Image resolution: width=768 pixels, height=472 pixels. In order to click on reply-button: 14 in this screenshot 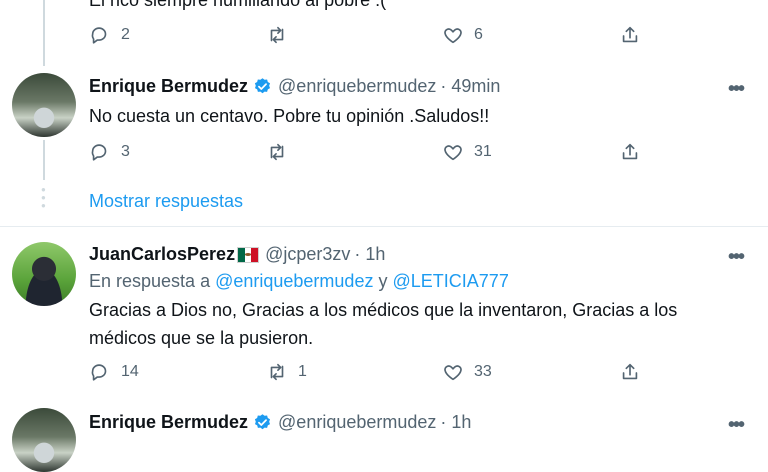, I will do `click(114, 372)`.